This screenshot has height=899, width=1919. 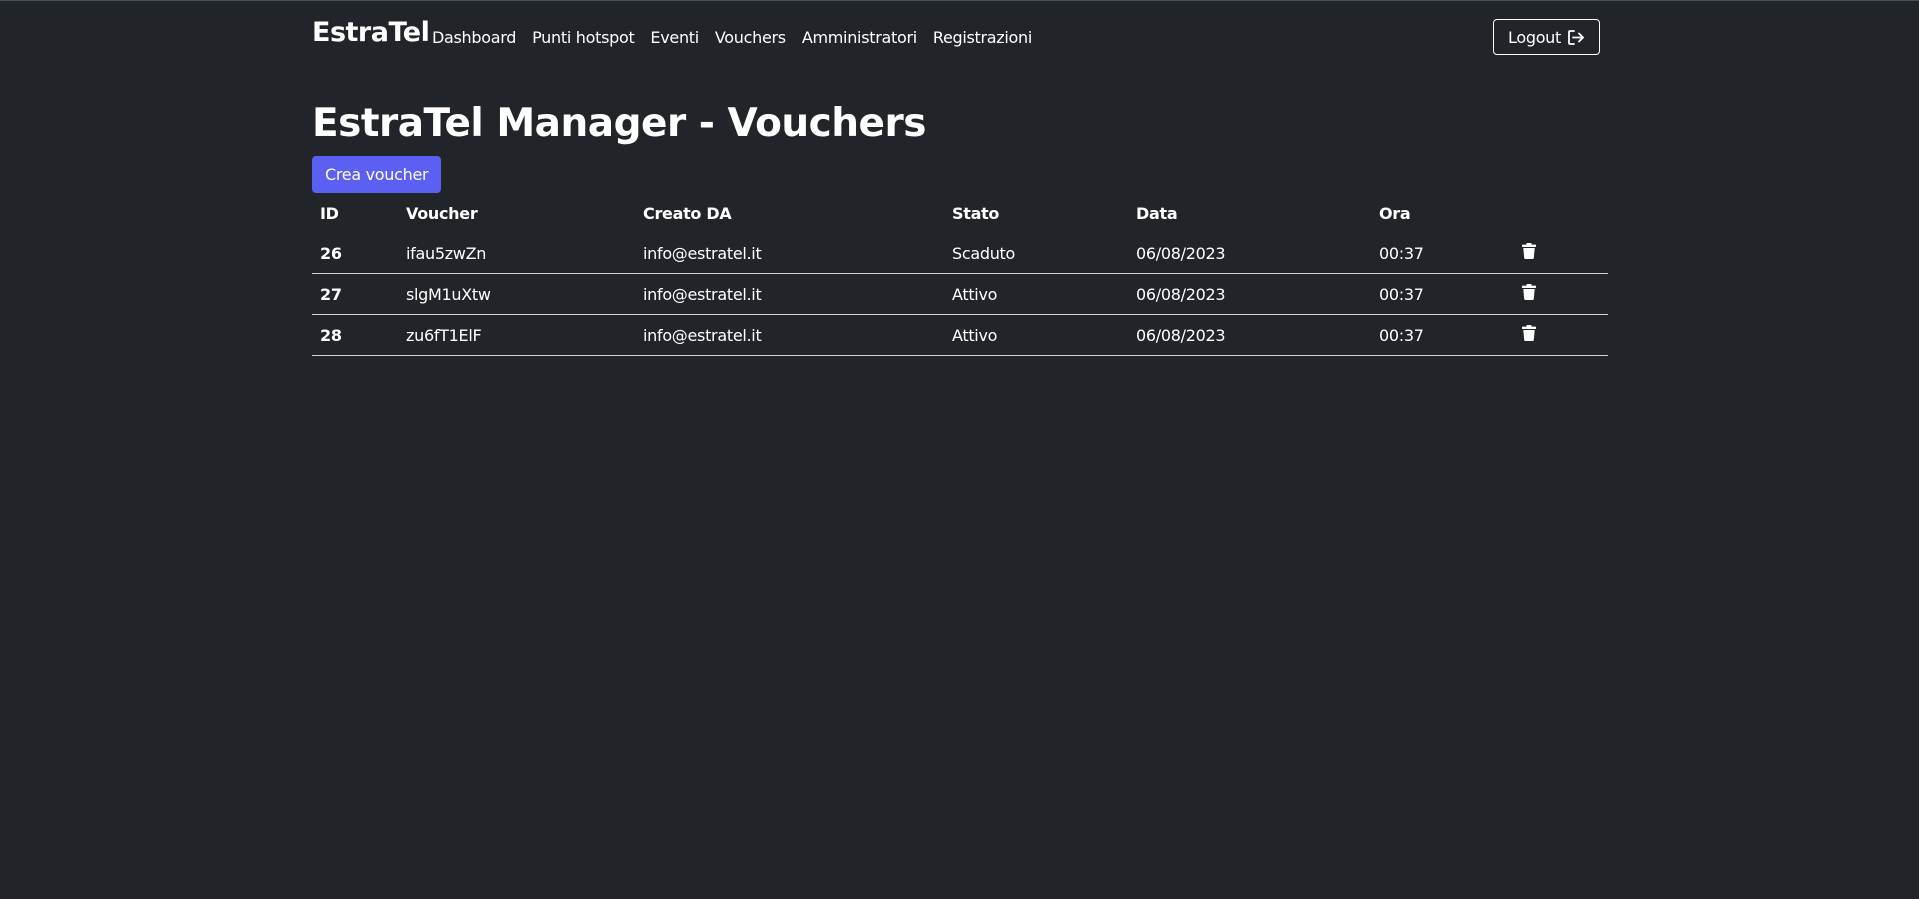 I want to click on sign-out-icon, so click(x=1576, y=37).